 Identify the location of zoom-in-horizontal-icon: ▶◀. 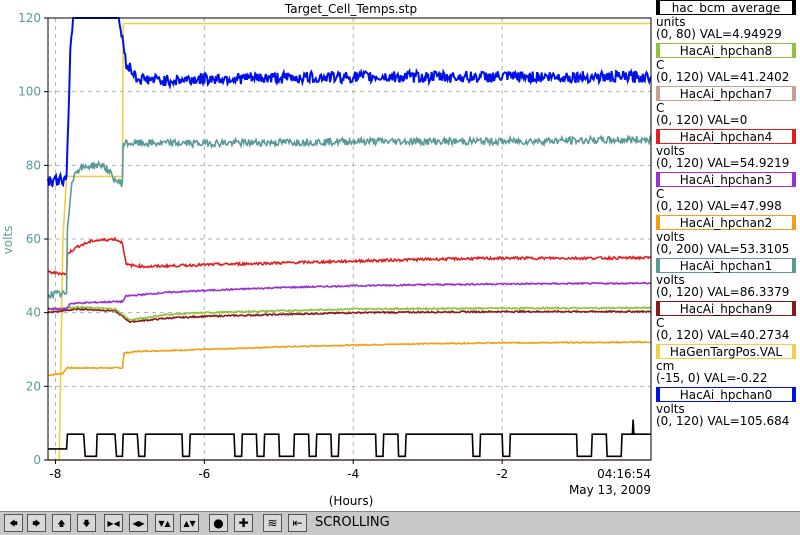
(113, 523).